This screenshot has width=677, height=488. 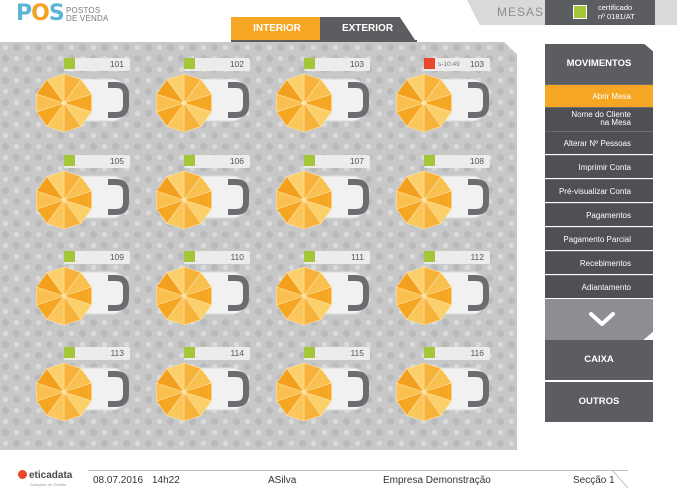 What do you see at coordinates (615, 122) in the screenshot?
I see `menu-item-nome-cliente-line2: na Mesa` at bounding box center [615, 122].